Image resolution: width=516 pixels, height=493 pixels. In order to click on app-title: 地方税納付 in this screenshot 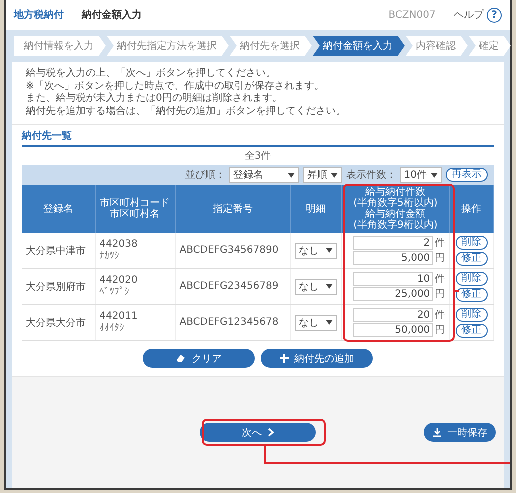, I will do `click(39, 15)`.